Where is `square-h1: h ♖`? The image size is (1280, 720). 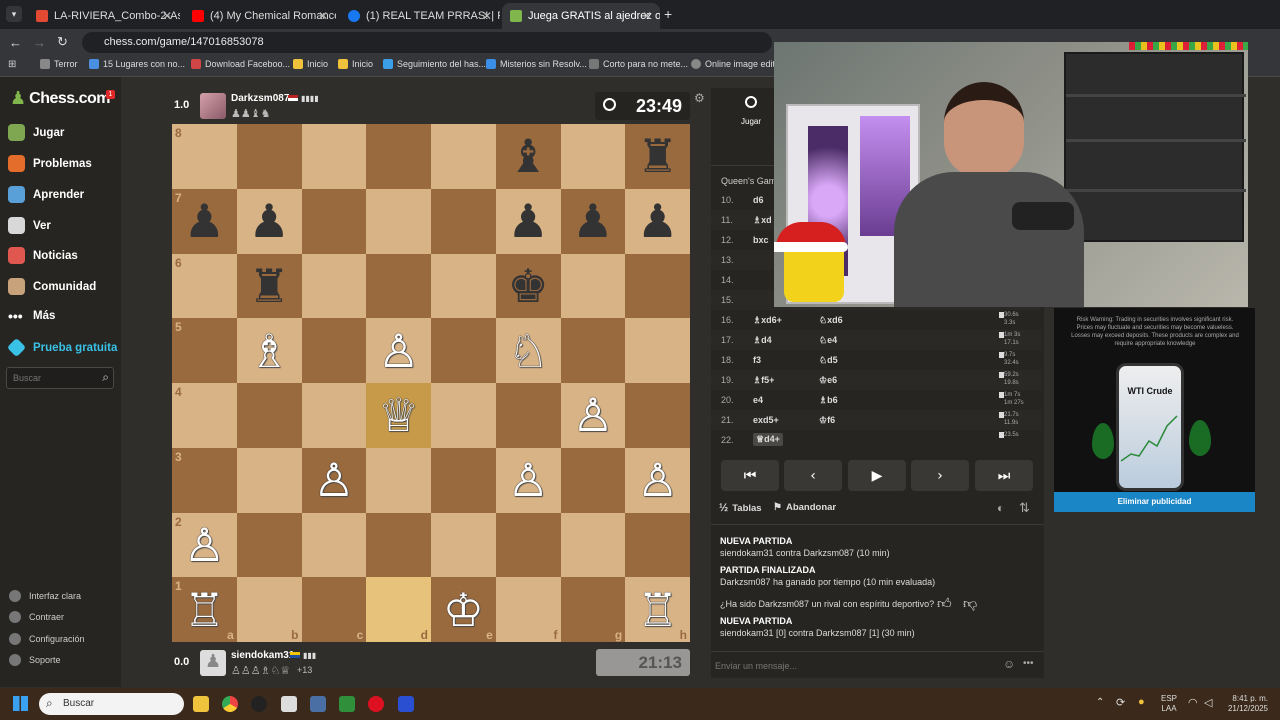
square-h1: h ♖ is located at coordinates (657, 609).